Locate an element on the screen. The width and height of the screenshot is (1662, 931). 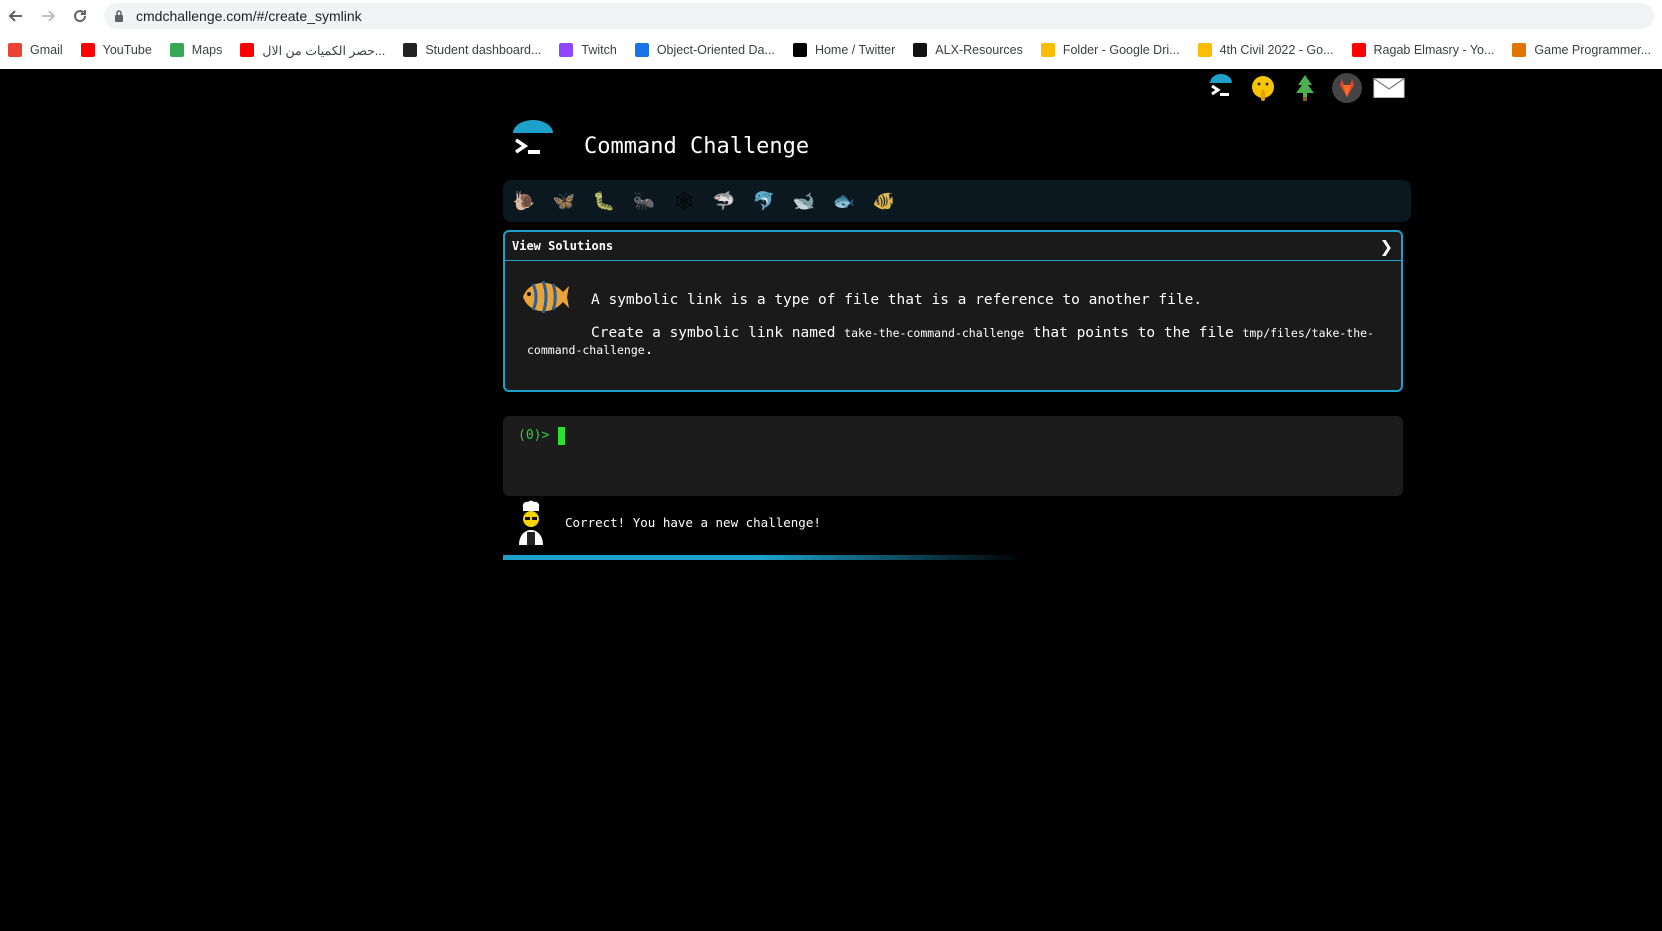
bookmark-item: Gmail is located at coordinates (35, 50).